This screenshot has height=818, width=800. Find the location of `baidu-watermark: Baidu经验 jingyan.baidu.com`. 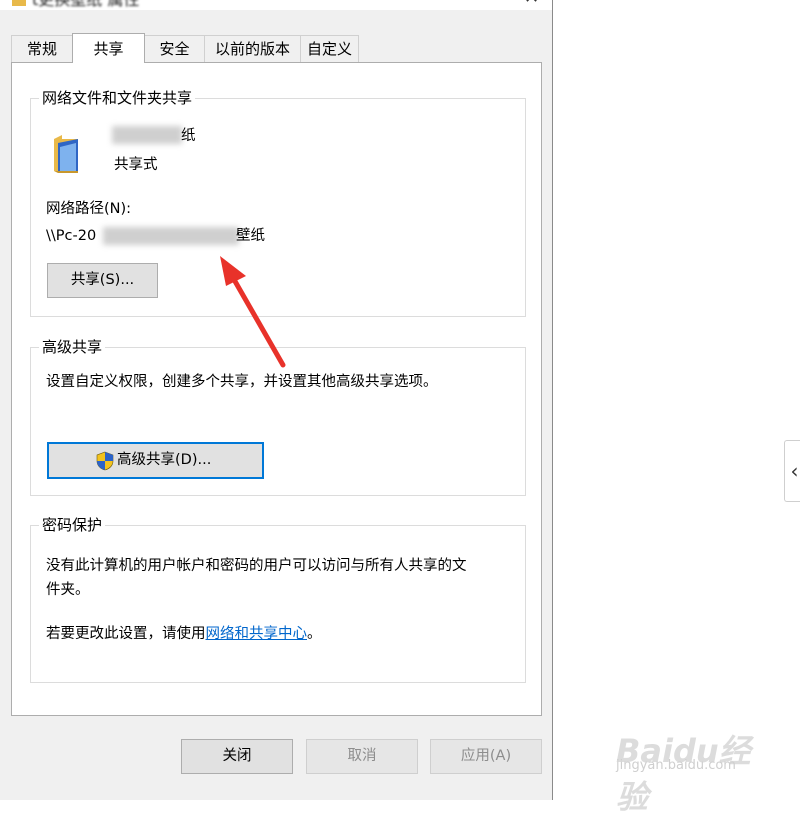

baidu-watermark: Baidu经验 jingyan.baidu.com is located at coordinates (692, 764).